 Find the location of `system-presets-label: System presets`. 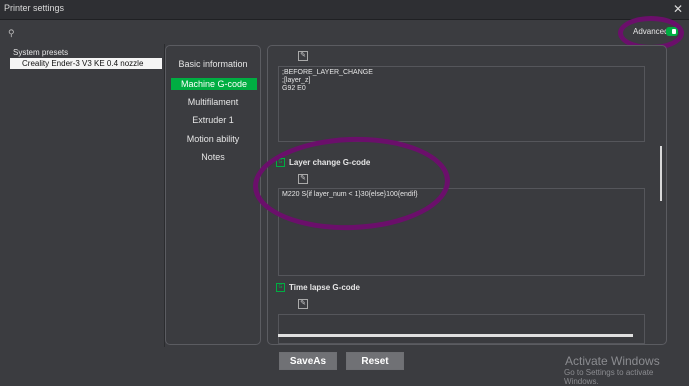

system-presets-label: System presets is located at coordinates (41, 52).